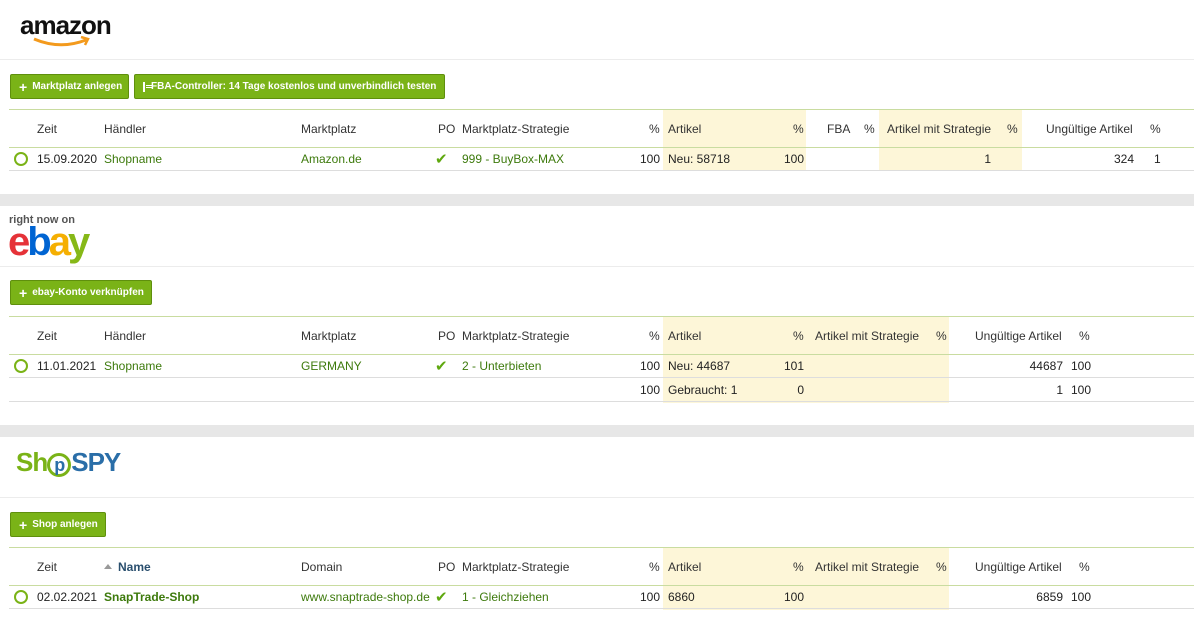 This screenshot has height=633, width=1194. Describe the element at coordinates (800, 389) in the screenshot. I see `cell-pct: 0` at that location.